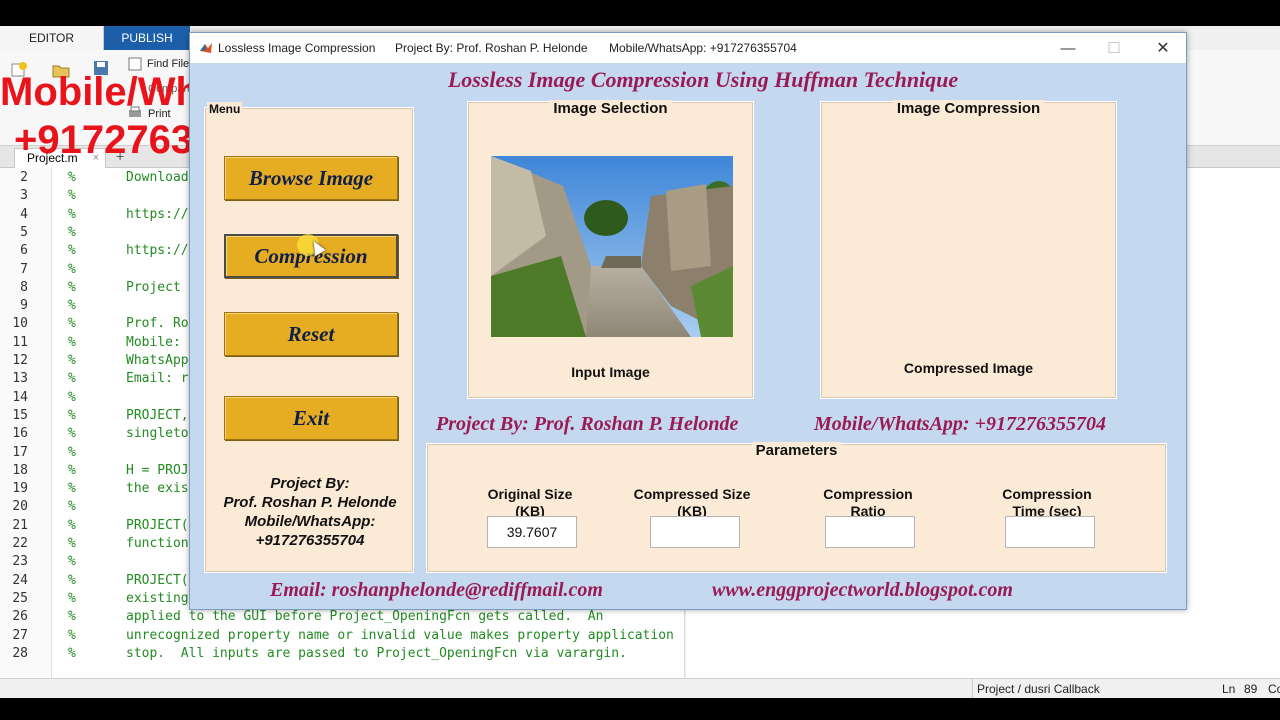 Image resolution: width=1280 pixels, height=720 pixels. Describe the element at coordinates (610, 372) in the screenshot. I see `input-image-label: Input Image` at that location.